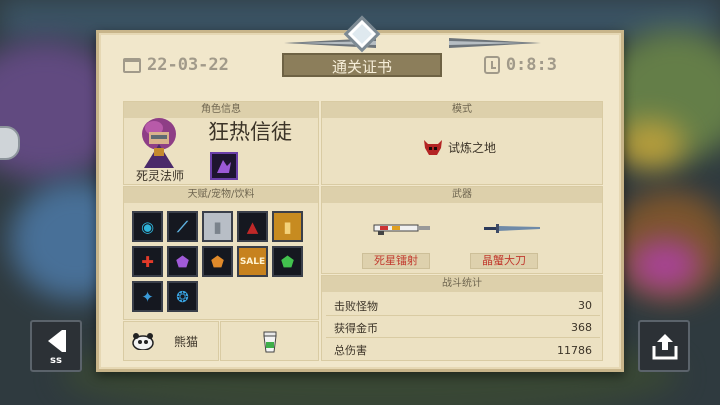  What do you see at coordinates (462, 284) in the screenshot?
I see `battle-stats-header: 战斗统计` at bounding box center [462, 284].